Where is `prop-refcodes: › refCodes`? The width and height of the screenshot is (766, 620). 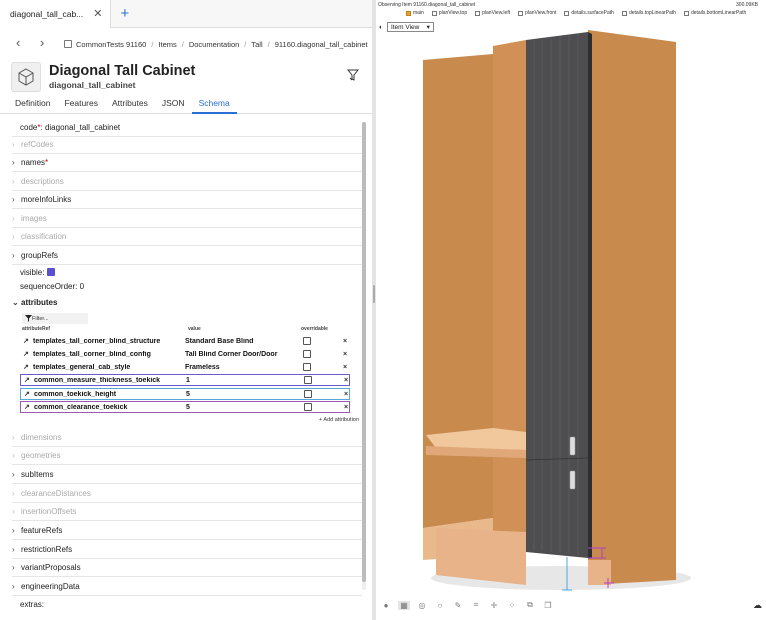
prop-refcodes: › refCodes is located at coordinates (187, 145).